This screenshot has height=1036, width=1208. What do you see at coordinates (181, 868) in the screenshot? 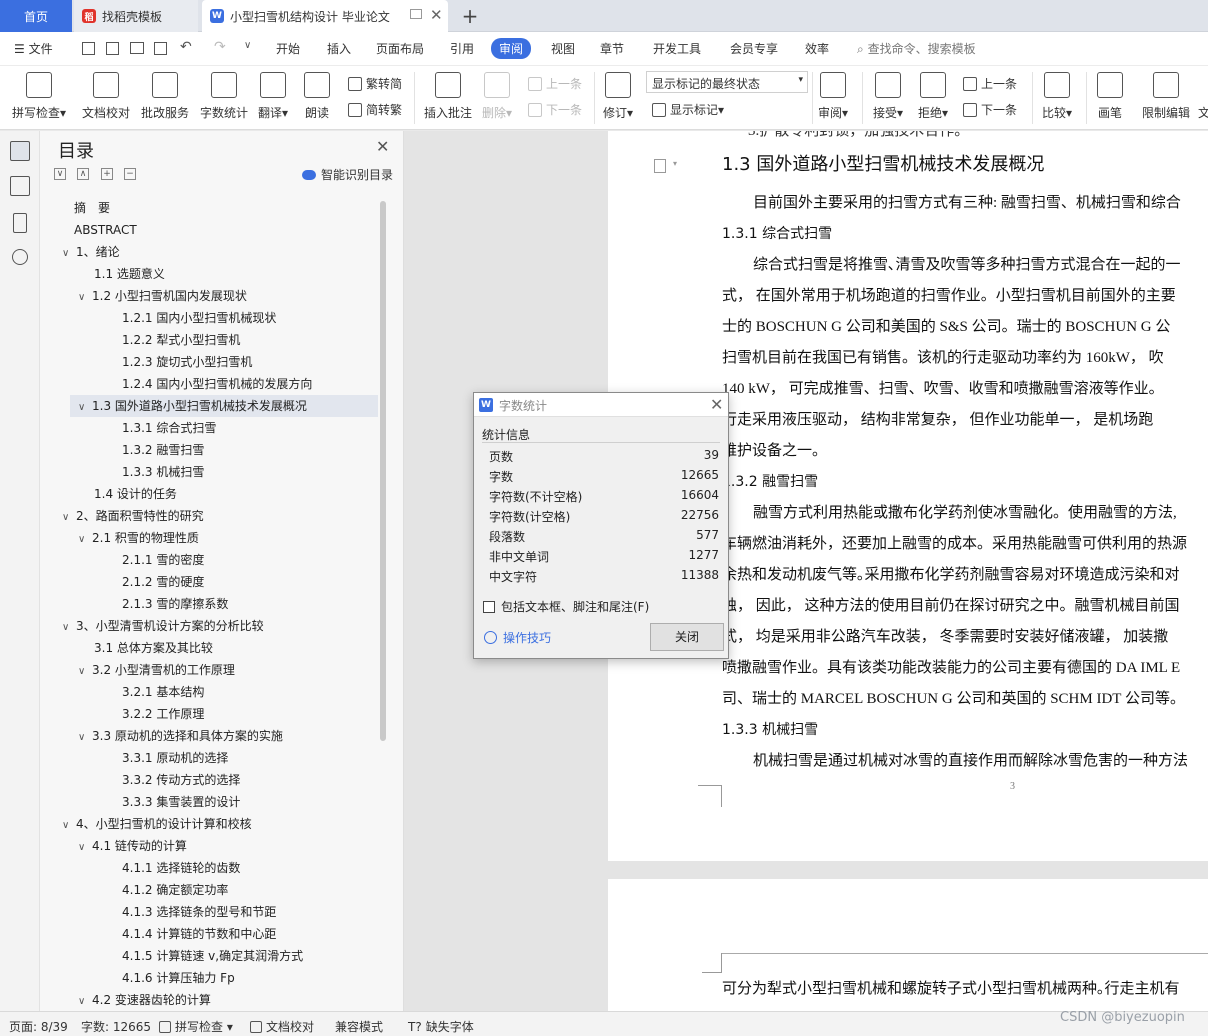
I see `toc-item: 4.1.1 选择链轮的齿数` at bounding box center [181, 868].